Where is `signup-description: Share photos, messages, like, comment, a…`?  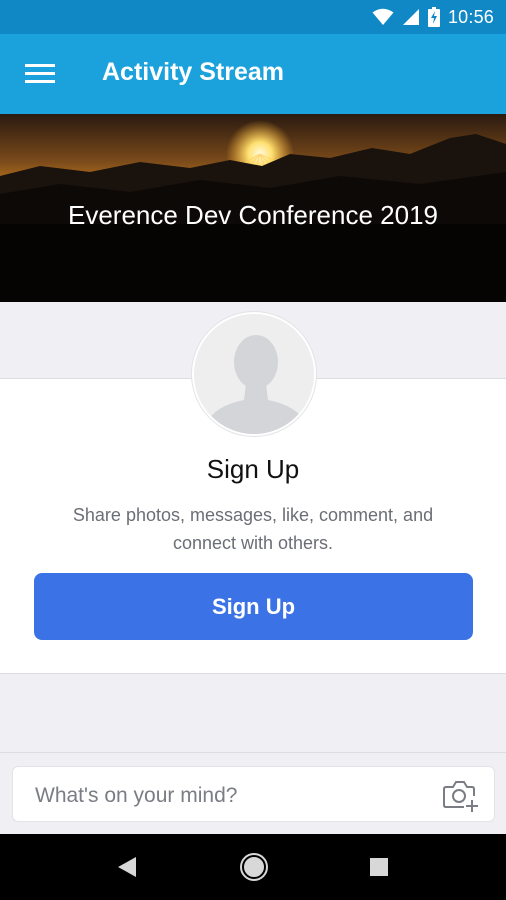 signup-description: Share photos, messages, like, comment, a… is located at coordinates (253, 529).